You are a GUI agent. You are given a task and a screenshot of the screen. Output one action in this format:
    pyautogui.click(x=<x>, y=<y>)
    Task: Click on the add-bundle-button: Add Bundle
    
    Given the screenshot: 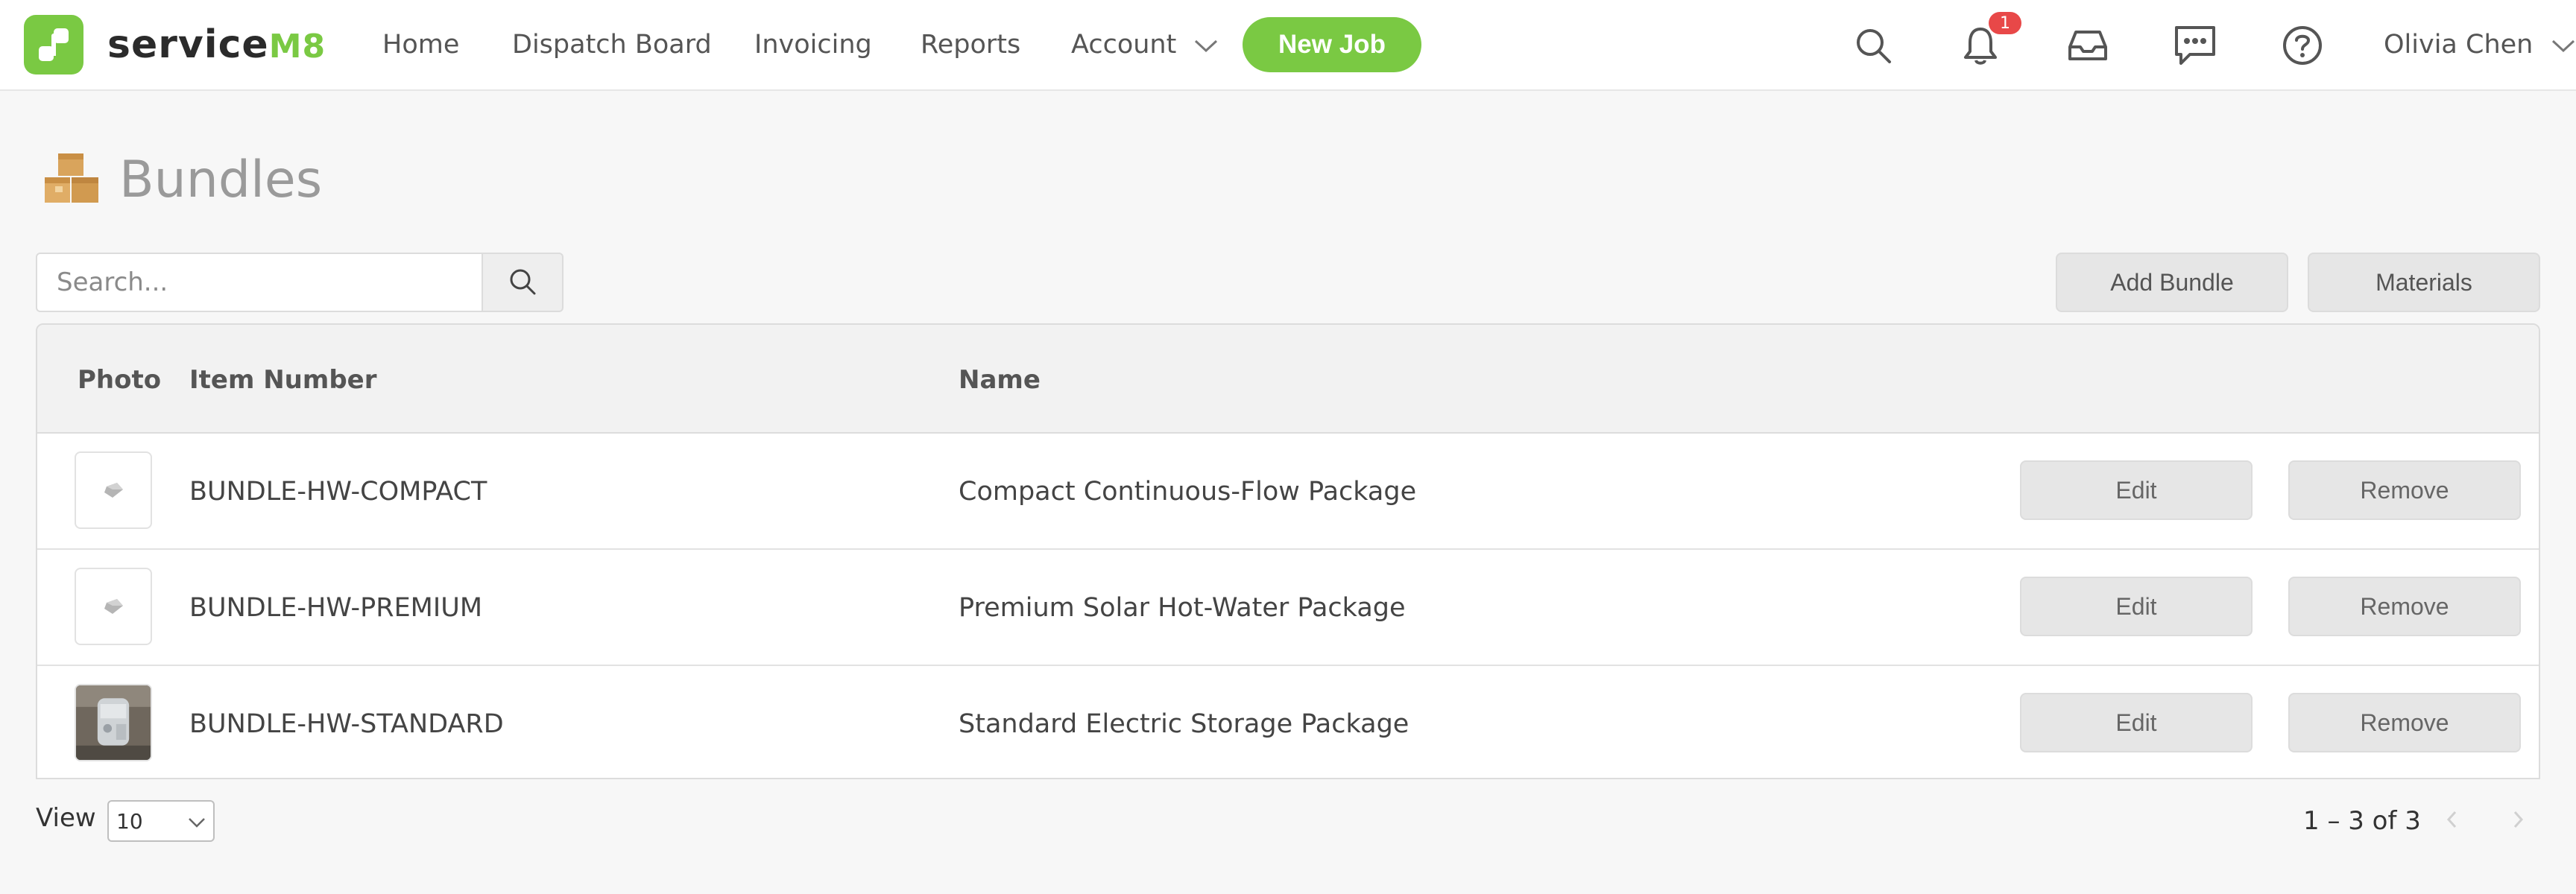 What is the action you would take?
    pyautogui.click(x=2172, y=282)
    